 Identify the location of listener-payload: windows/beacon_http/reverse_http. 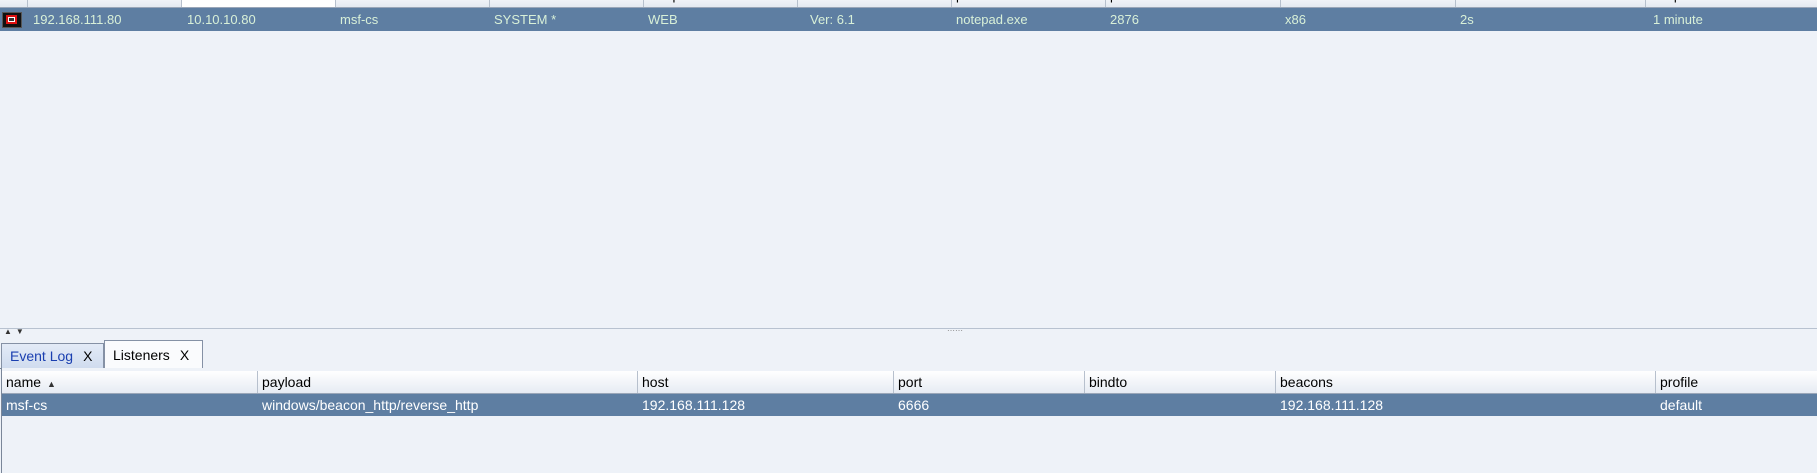
(370, 405).